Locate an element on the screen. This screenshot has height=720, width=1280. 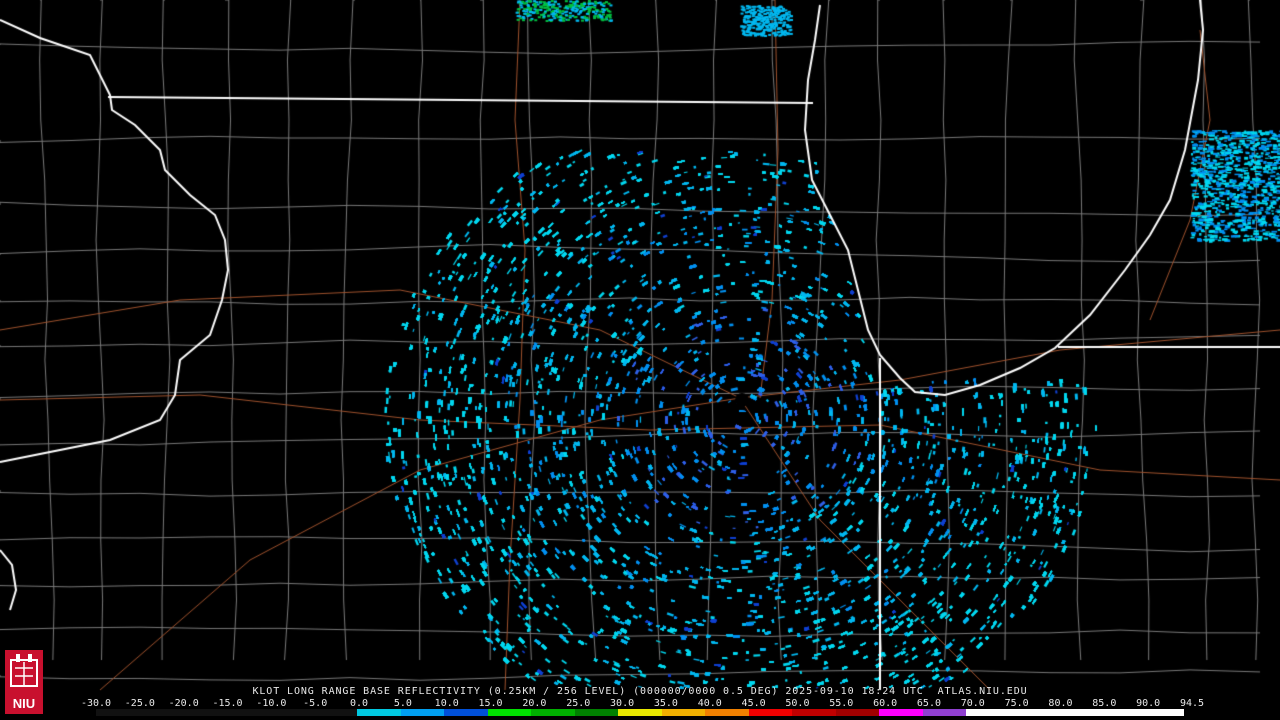
scale-tick-label: -15.0 is located at coordinates (227, 703).